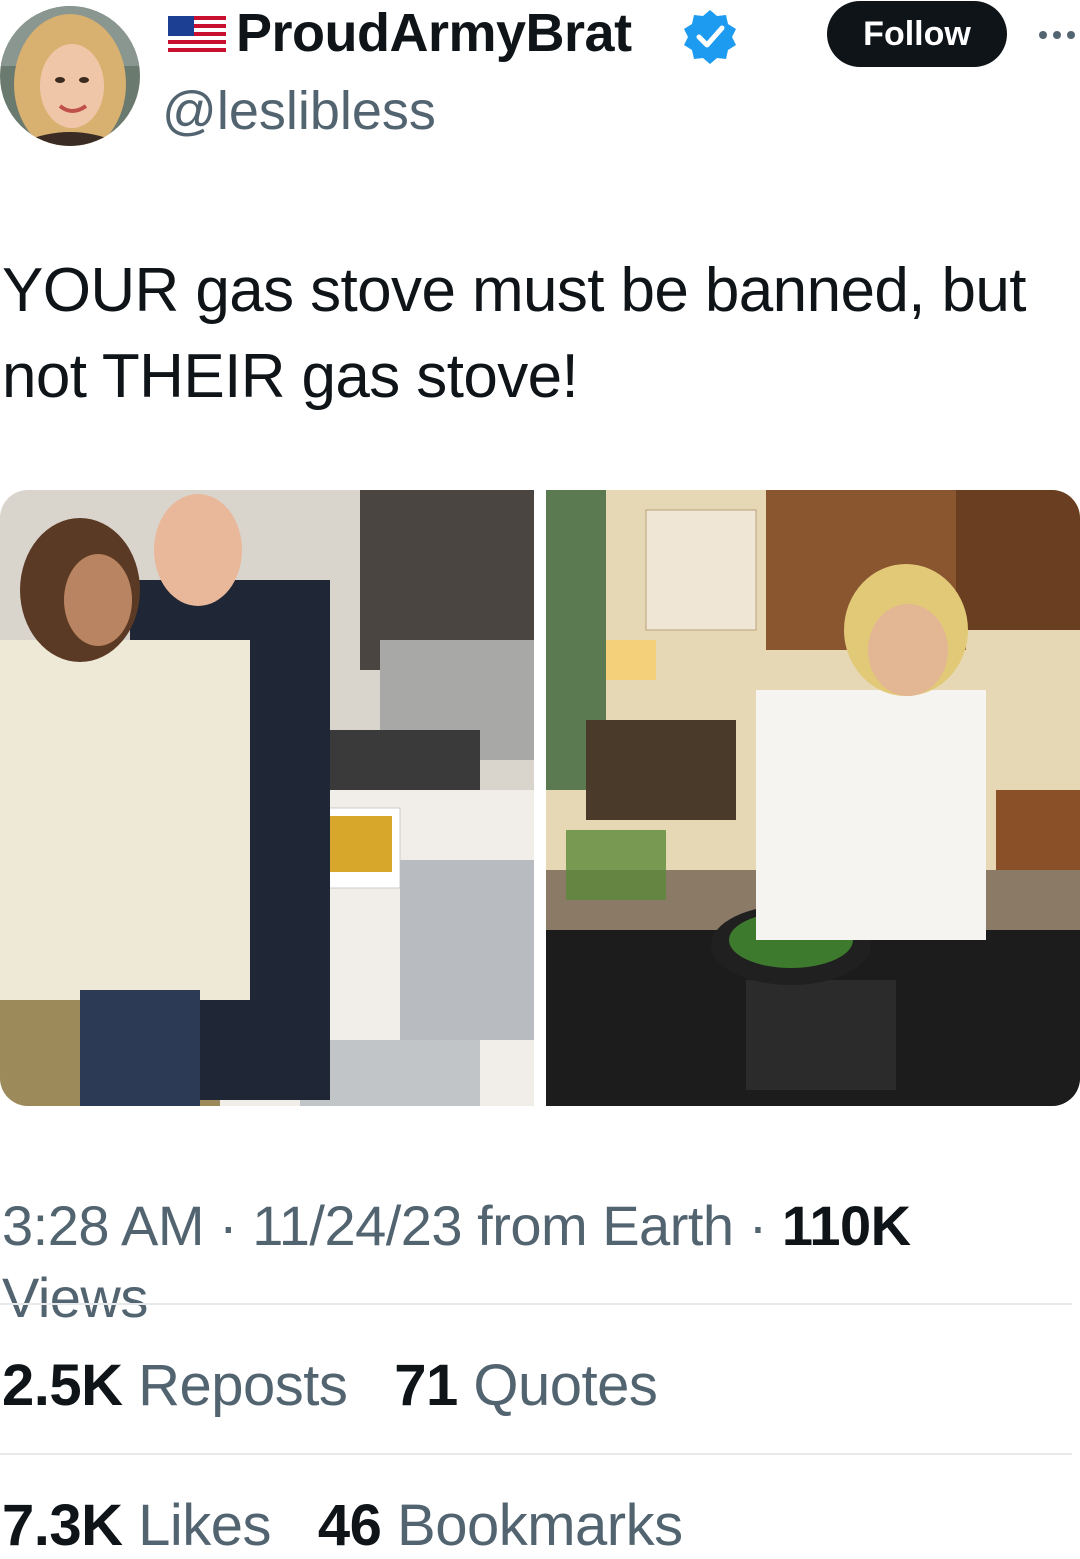 The image size is (1080, 1559). I want to click on handle: @leslibless, so click(299, 111).